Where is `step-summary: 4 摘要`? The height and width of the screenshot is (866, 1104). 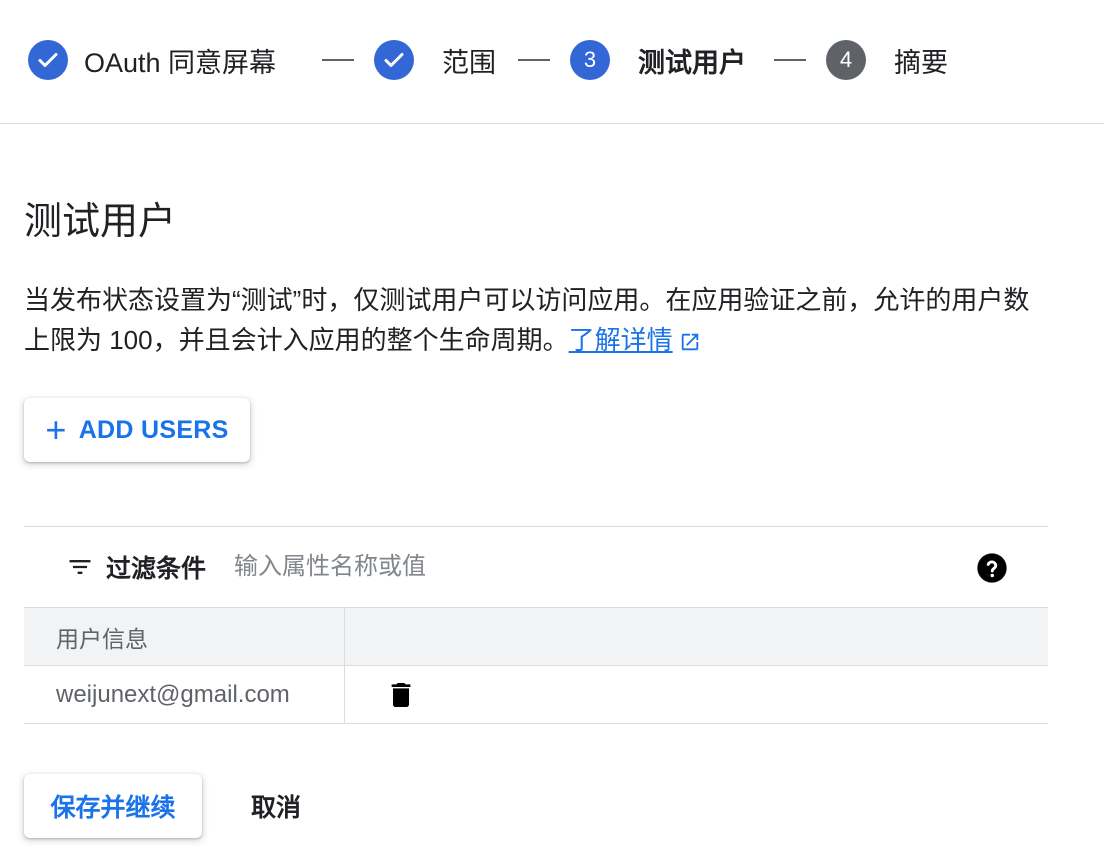
step-summary: 4 摘要 is located at coordinates (887, 60).